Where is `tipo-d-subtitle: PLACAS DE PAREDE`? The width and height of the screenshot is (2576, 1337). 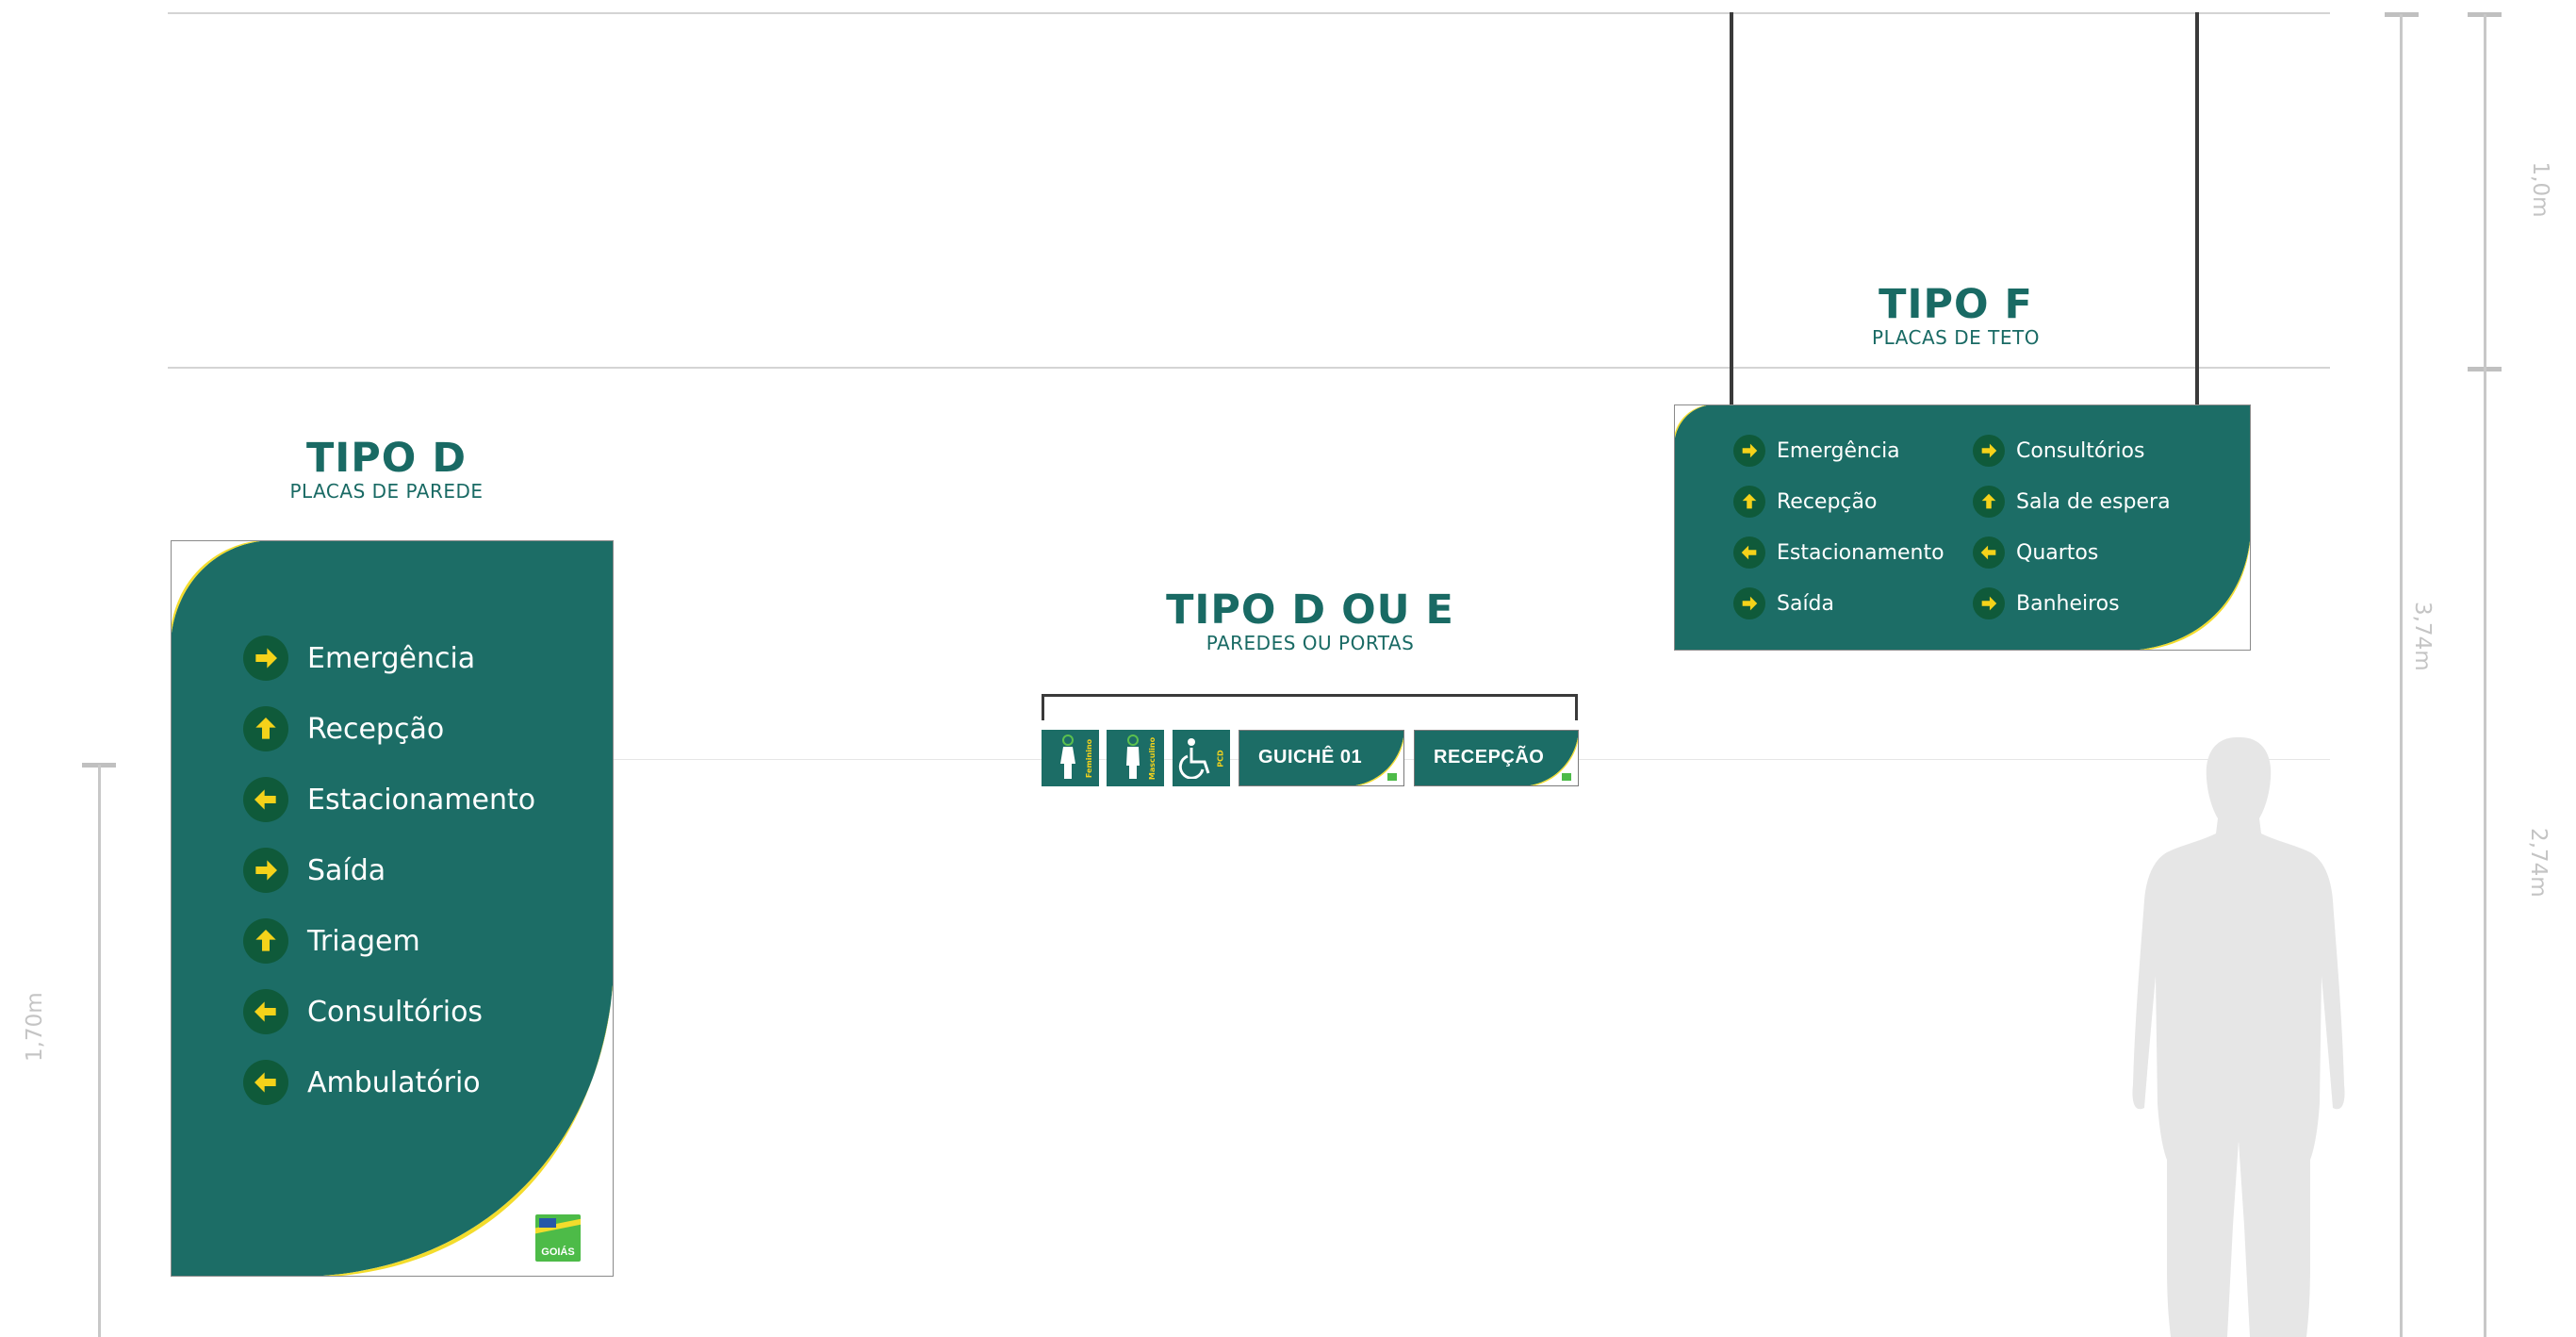 tipo-d-subtitle: PLACAS DE PAREDE is located at coordinates (386, 491).